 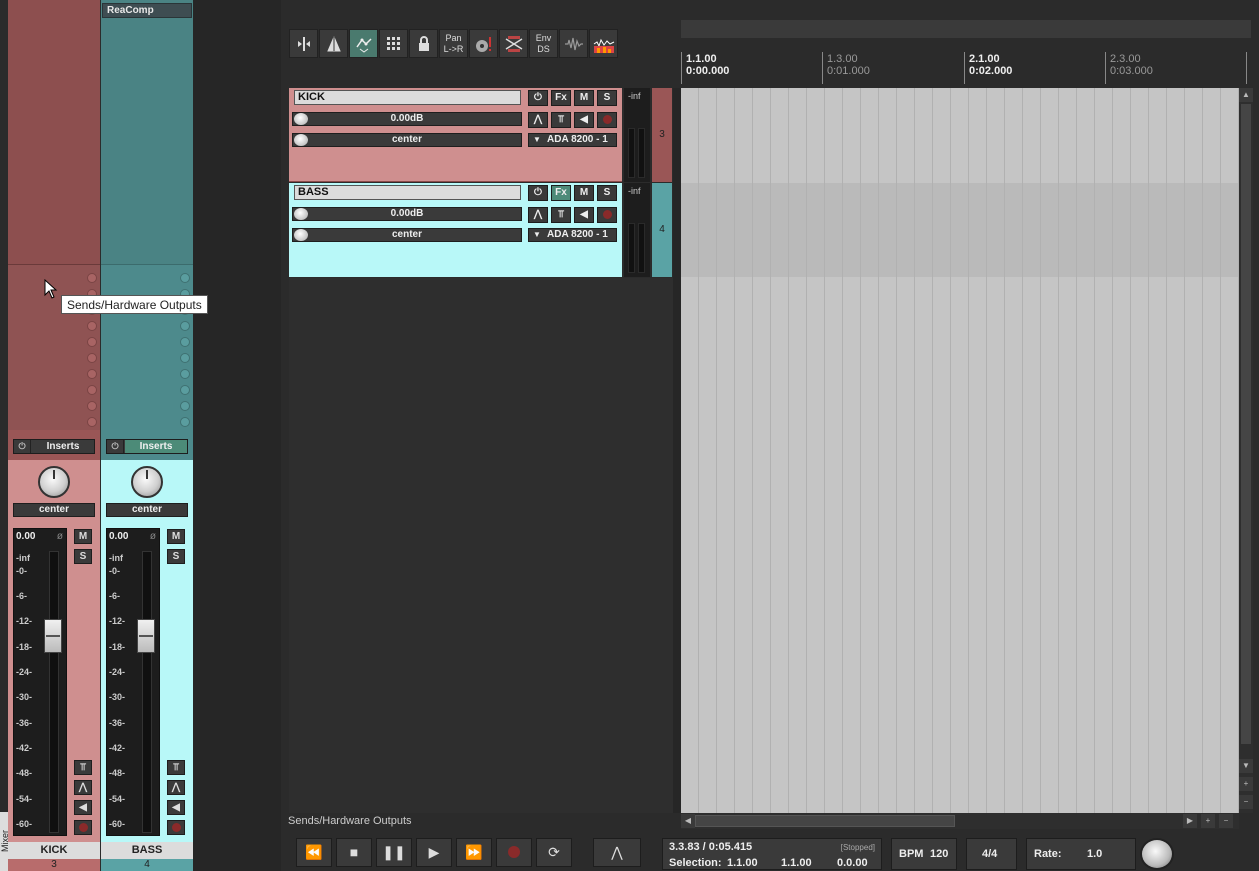 What do you see at coordinates (363, 43) in the screenshot?
I see `envelope-points-icon` at bounding box center [363, 43].